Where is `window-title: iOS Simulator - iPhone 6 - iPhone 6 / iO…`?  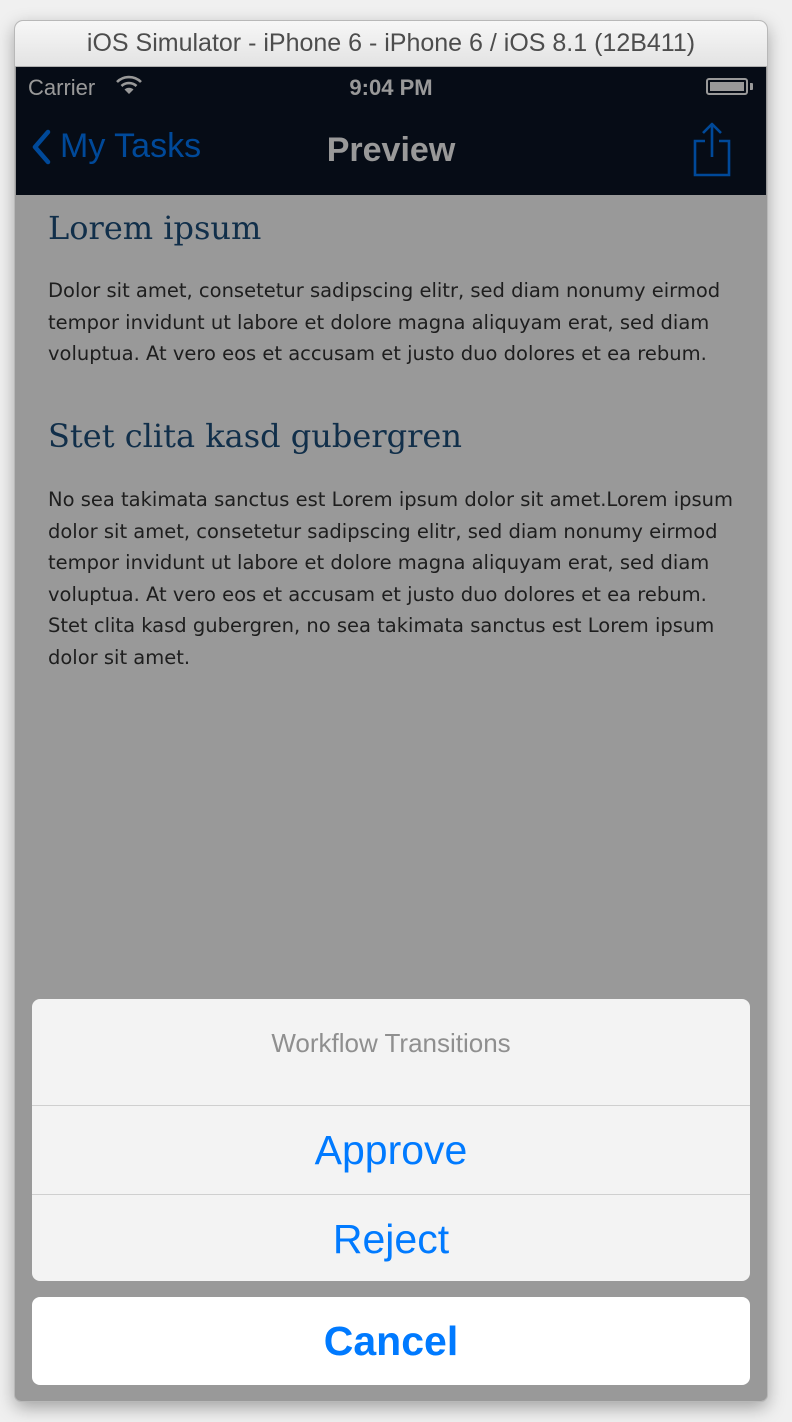
window-title: iOS Simulator - iPhone 6 - iPhone 6 / iO… is located at coordinates (391, 44).